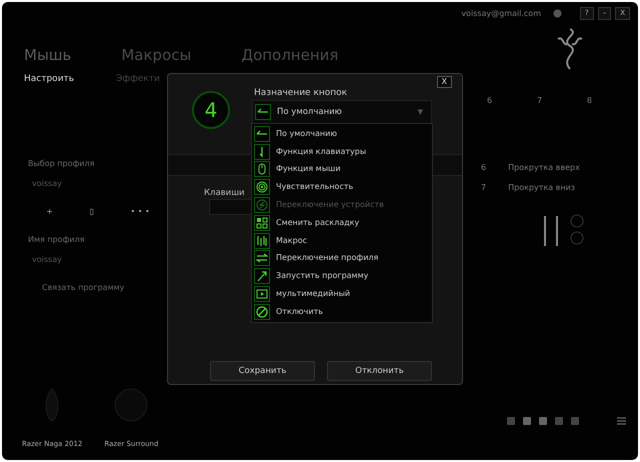 The image size is (640, 462). I want to click on dialog-title: Назначение кнопок, so click(301, 93).